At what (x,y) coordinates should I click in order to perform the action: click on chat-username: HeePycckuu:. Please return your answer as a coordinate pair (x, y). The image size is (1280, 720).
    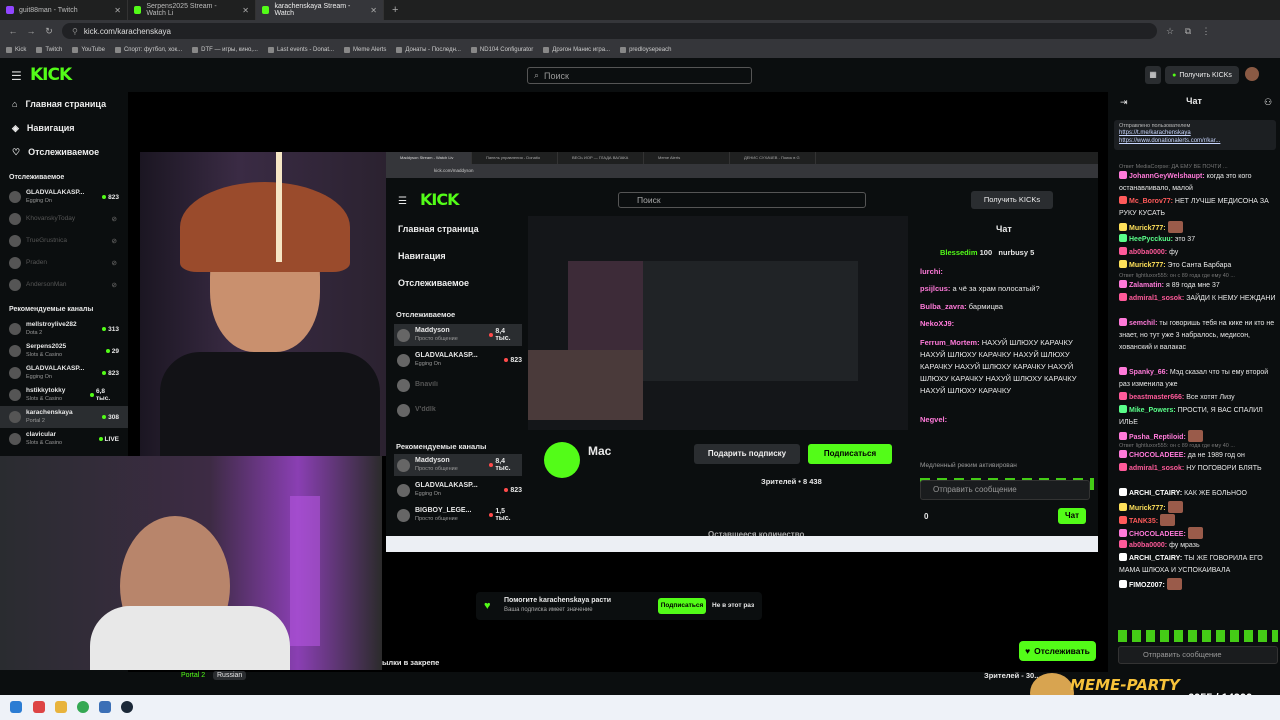
    Looking at the image, I should click on (1151, 239).